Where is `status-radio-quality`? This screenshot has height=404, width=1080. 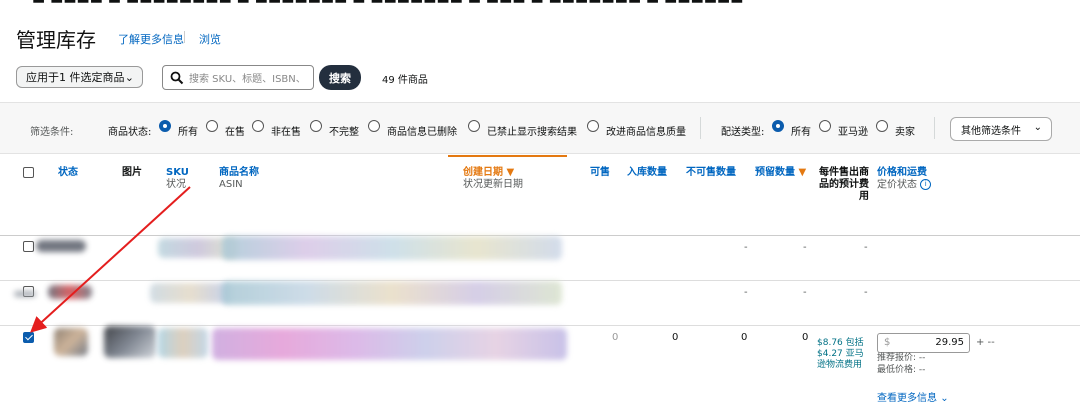 status-radio-quality is located at coordinates (593, 126).